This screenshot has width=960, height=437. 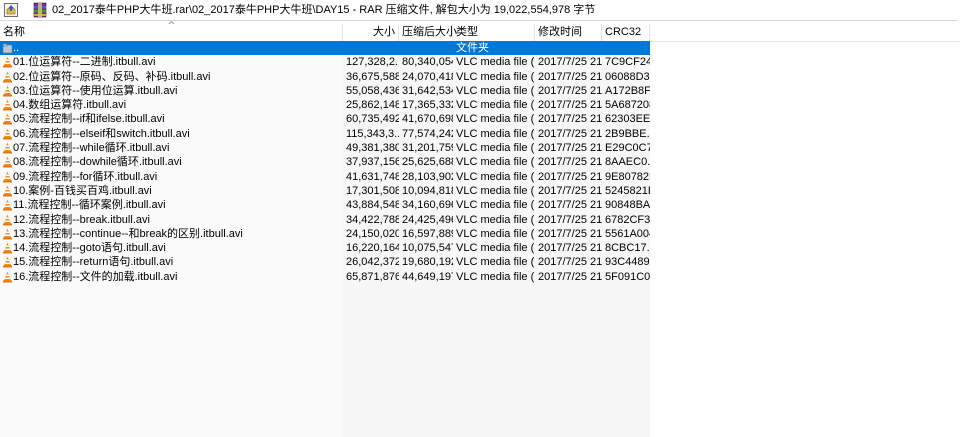 What do you see at coordinates (427, 90) in the screenshot?
I see `file-packed-size: 31,642,534` at bounding box center [427, 90].